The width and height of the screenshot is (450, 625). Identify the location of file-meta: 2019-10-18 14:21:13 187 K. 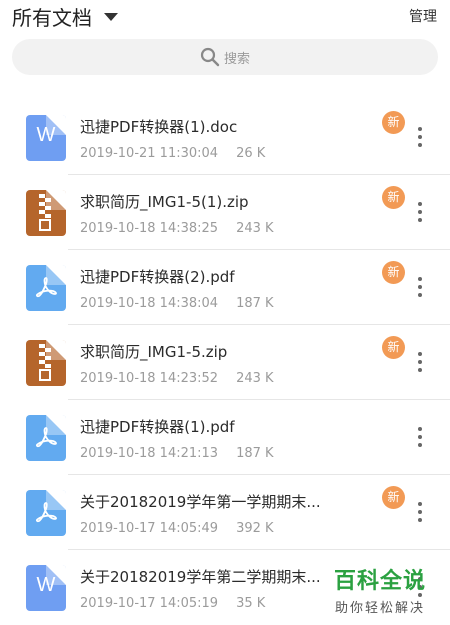
(177, 453).